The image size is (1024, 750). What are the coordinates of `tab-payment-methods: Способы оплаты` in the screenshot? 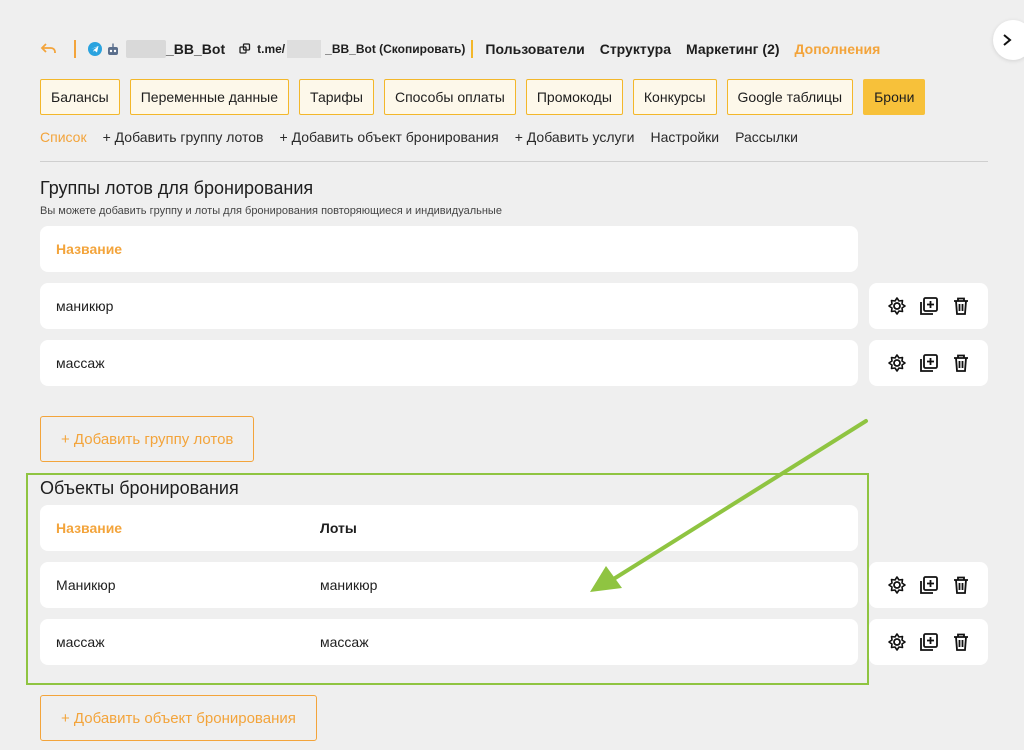 It's located at (449, 97).